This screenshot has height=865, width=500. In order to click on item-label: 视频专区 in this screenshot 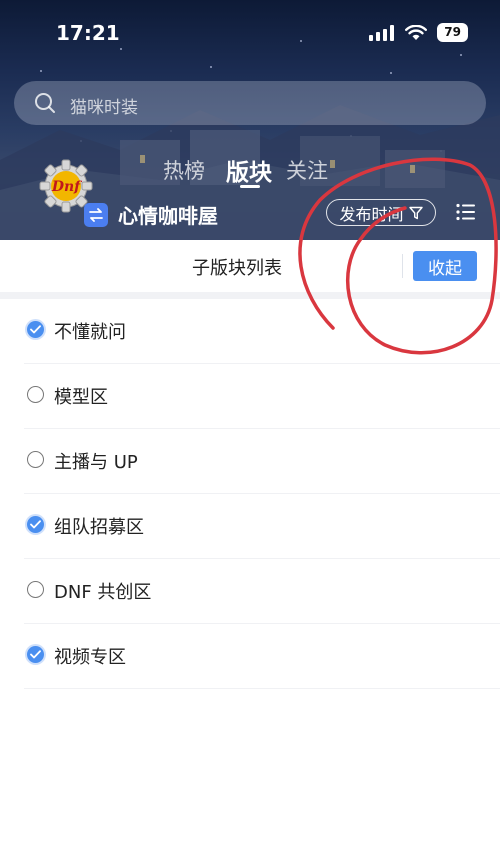, I will do `click(90, 657)`.